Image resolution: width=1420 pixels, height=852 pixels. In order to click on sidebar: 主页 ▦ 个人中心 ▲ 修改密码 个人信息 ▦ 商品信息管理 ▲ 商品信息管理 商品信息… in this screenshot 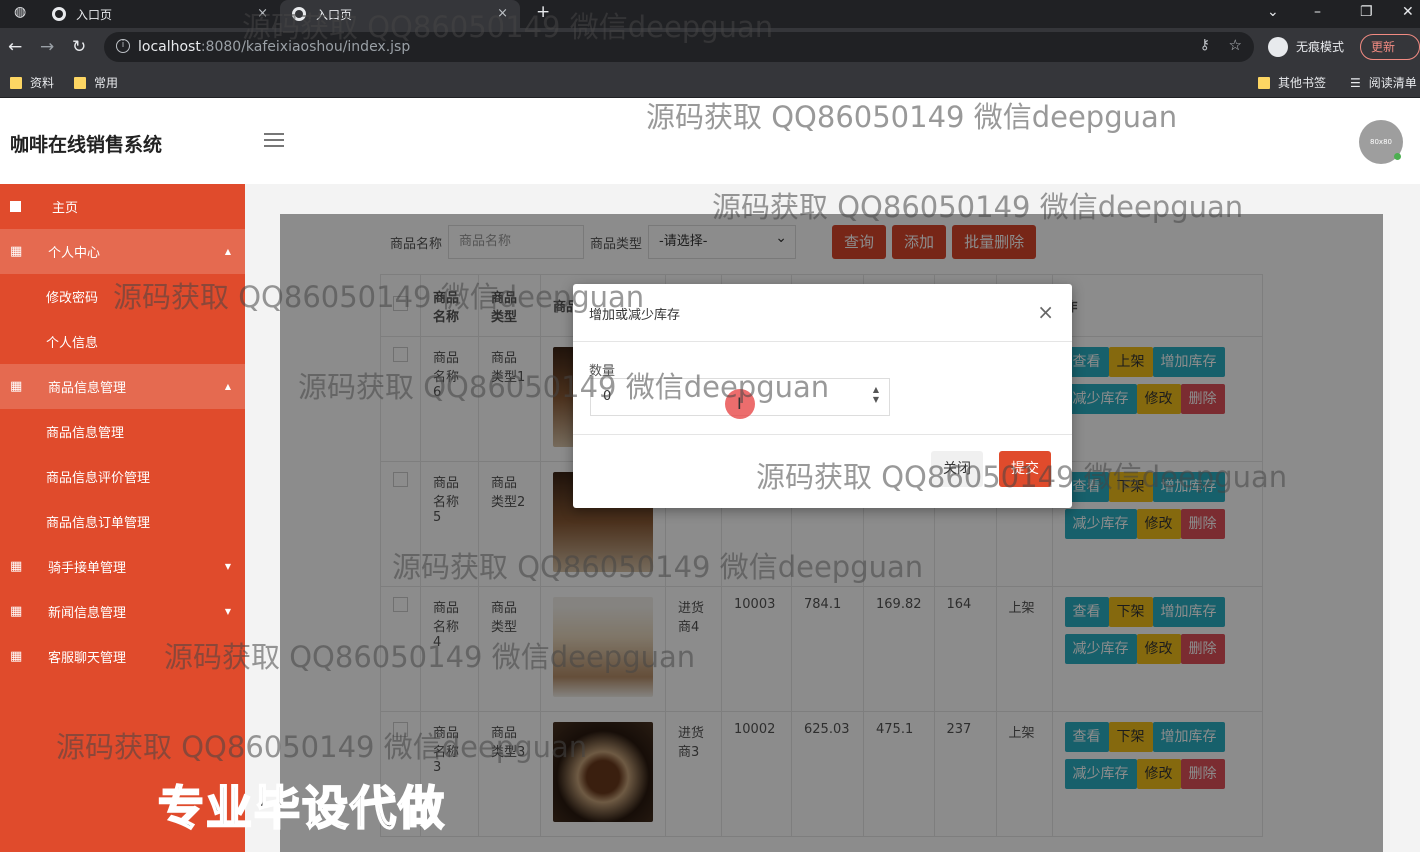, I will do `click(122, 518)`.